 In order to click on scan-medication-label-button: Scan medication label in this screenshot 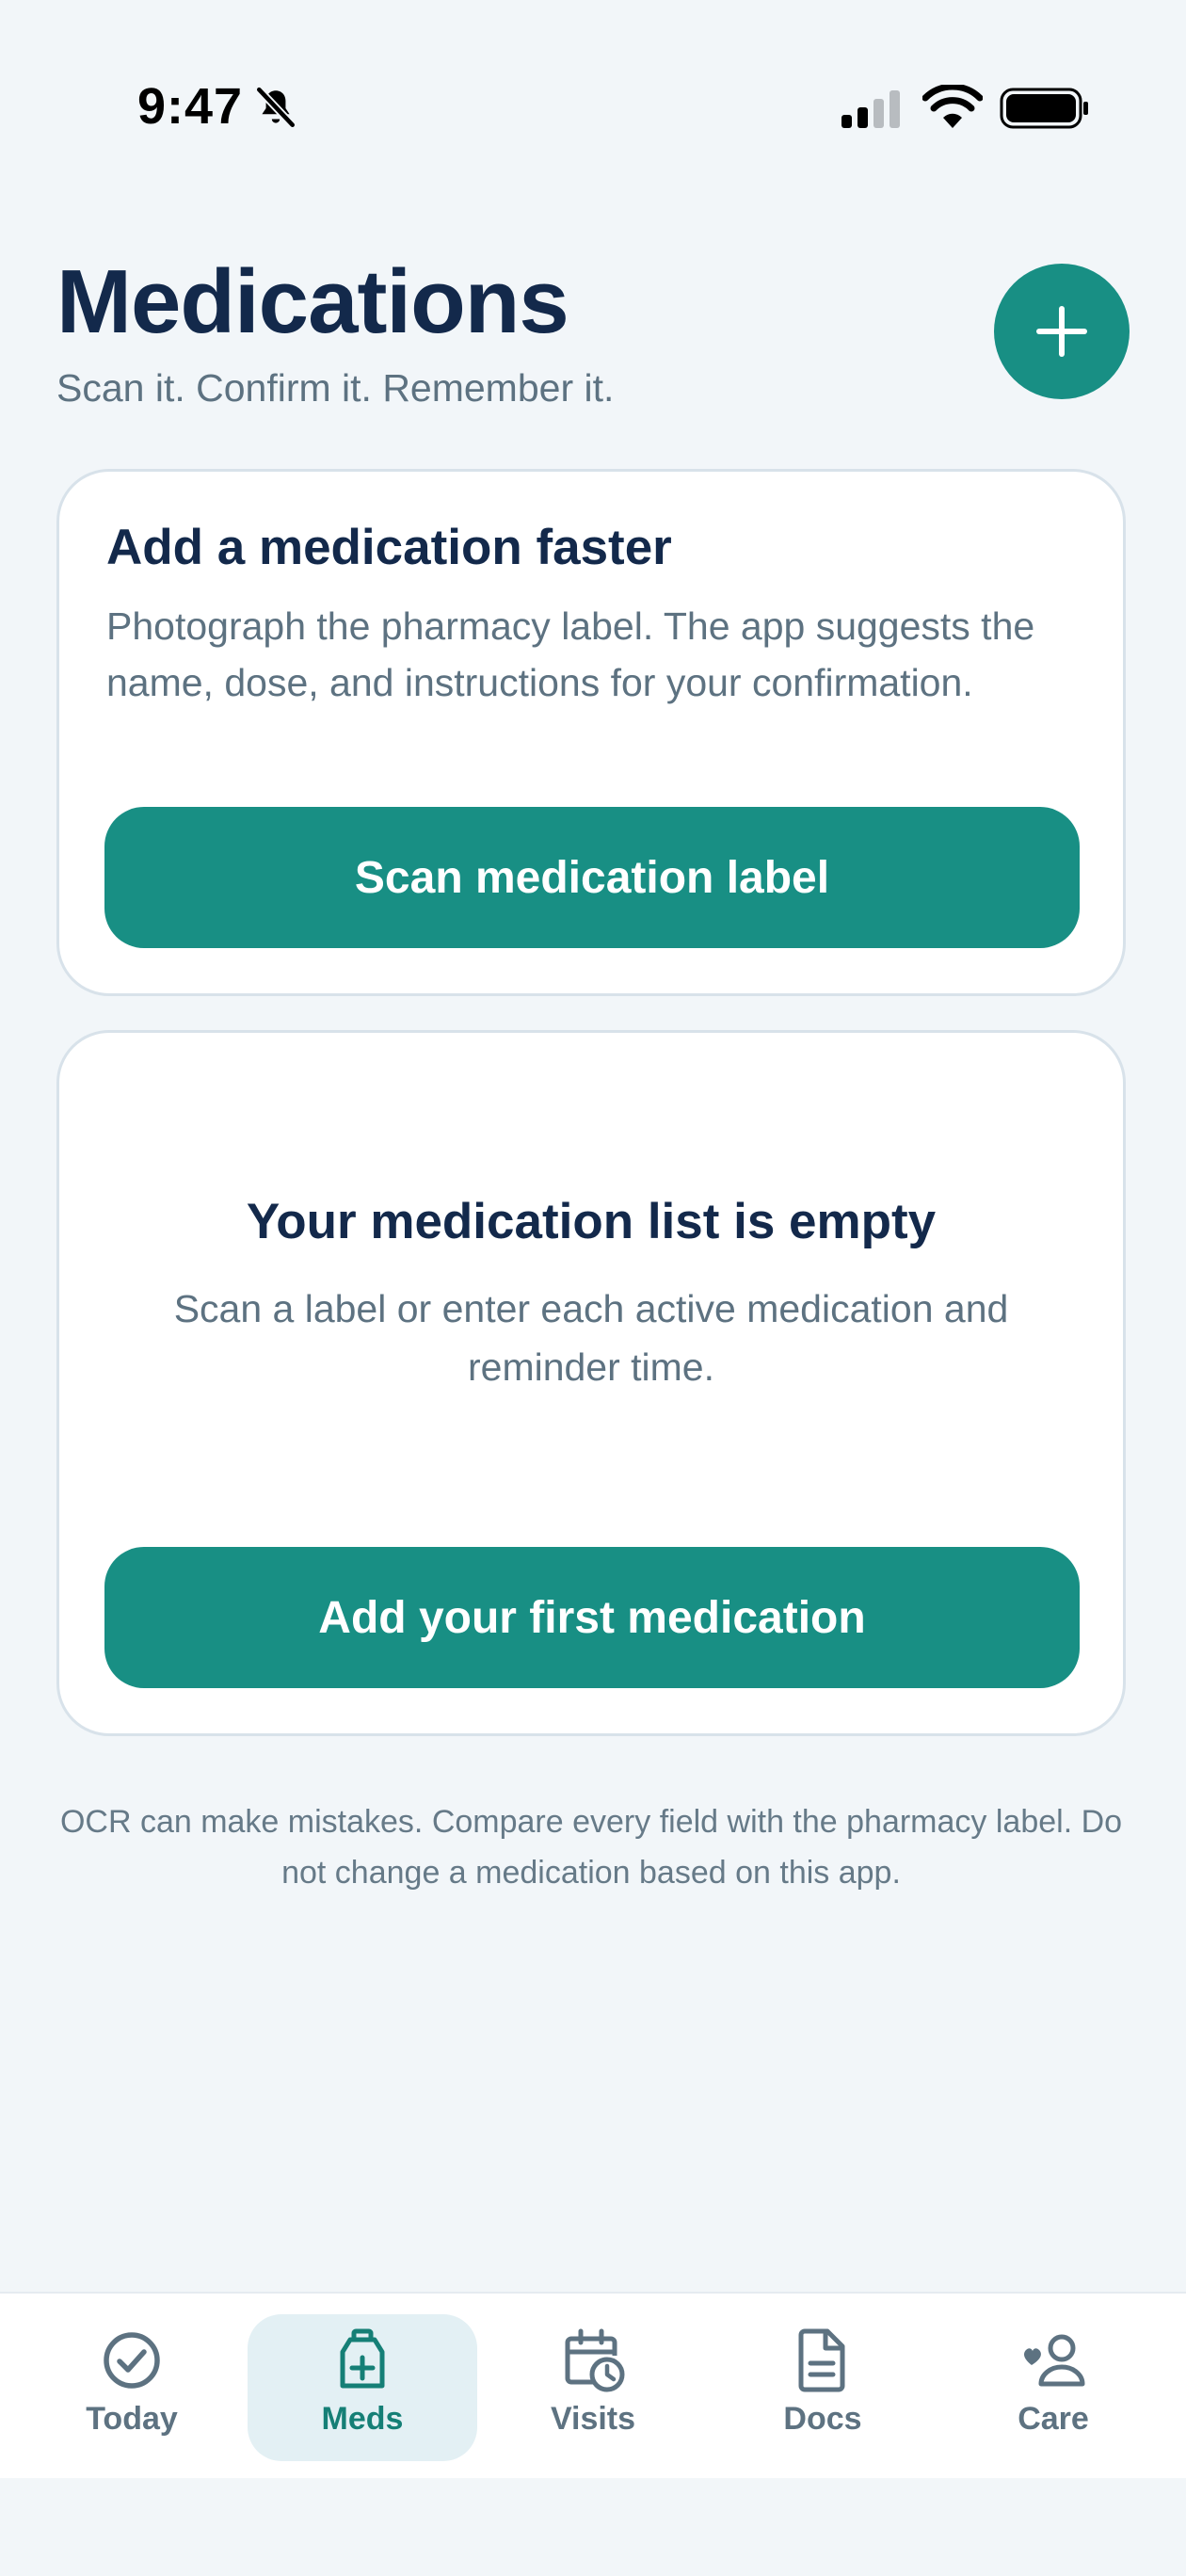, I will do `click(592, 877)`.